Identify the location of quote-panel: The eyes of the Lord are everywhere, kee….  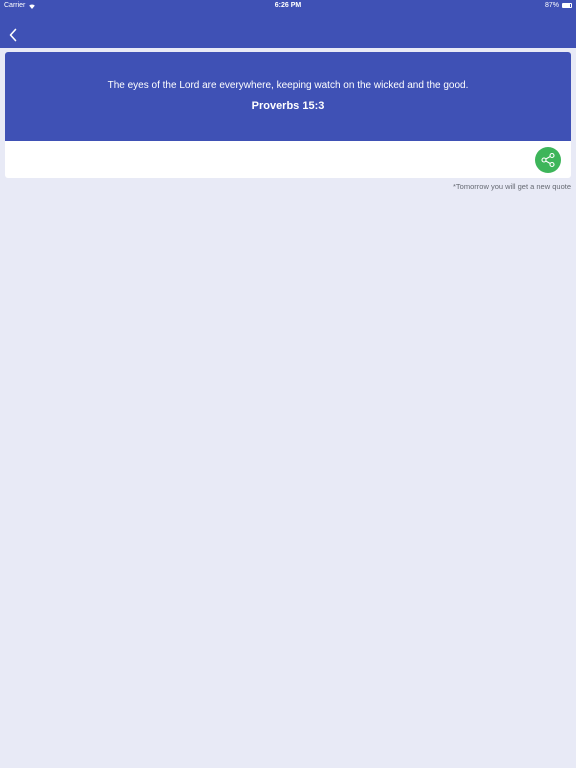
(288, 96).